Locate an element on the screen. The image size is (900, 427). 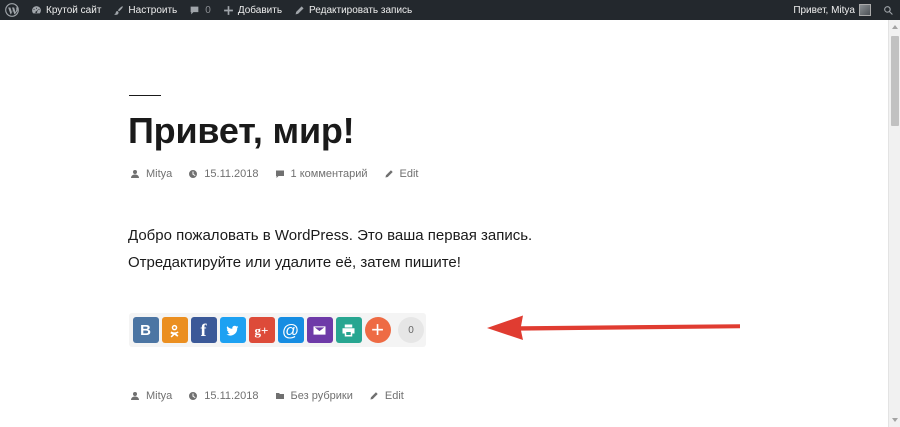
post-author-bottom: Mitya is located at coordinates (151, 396).